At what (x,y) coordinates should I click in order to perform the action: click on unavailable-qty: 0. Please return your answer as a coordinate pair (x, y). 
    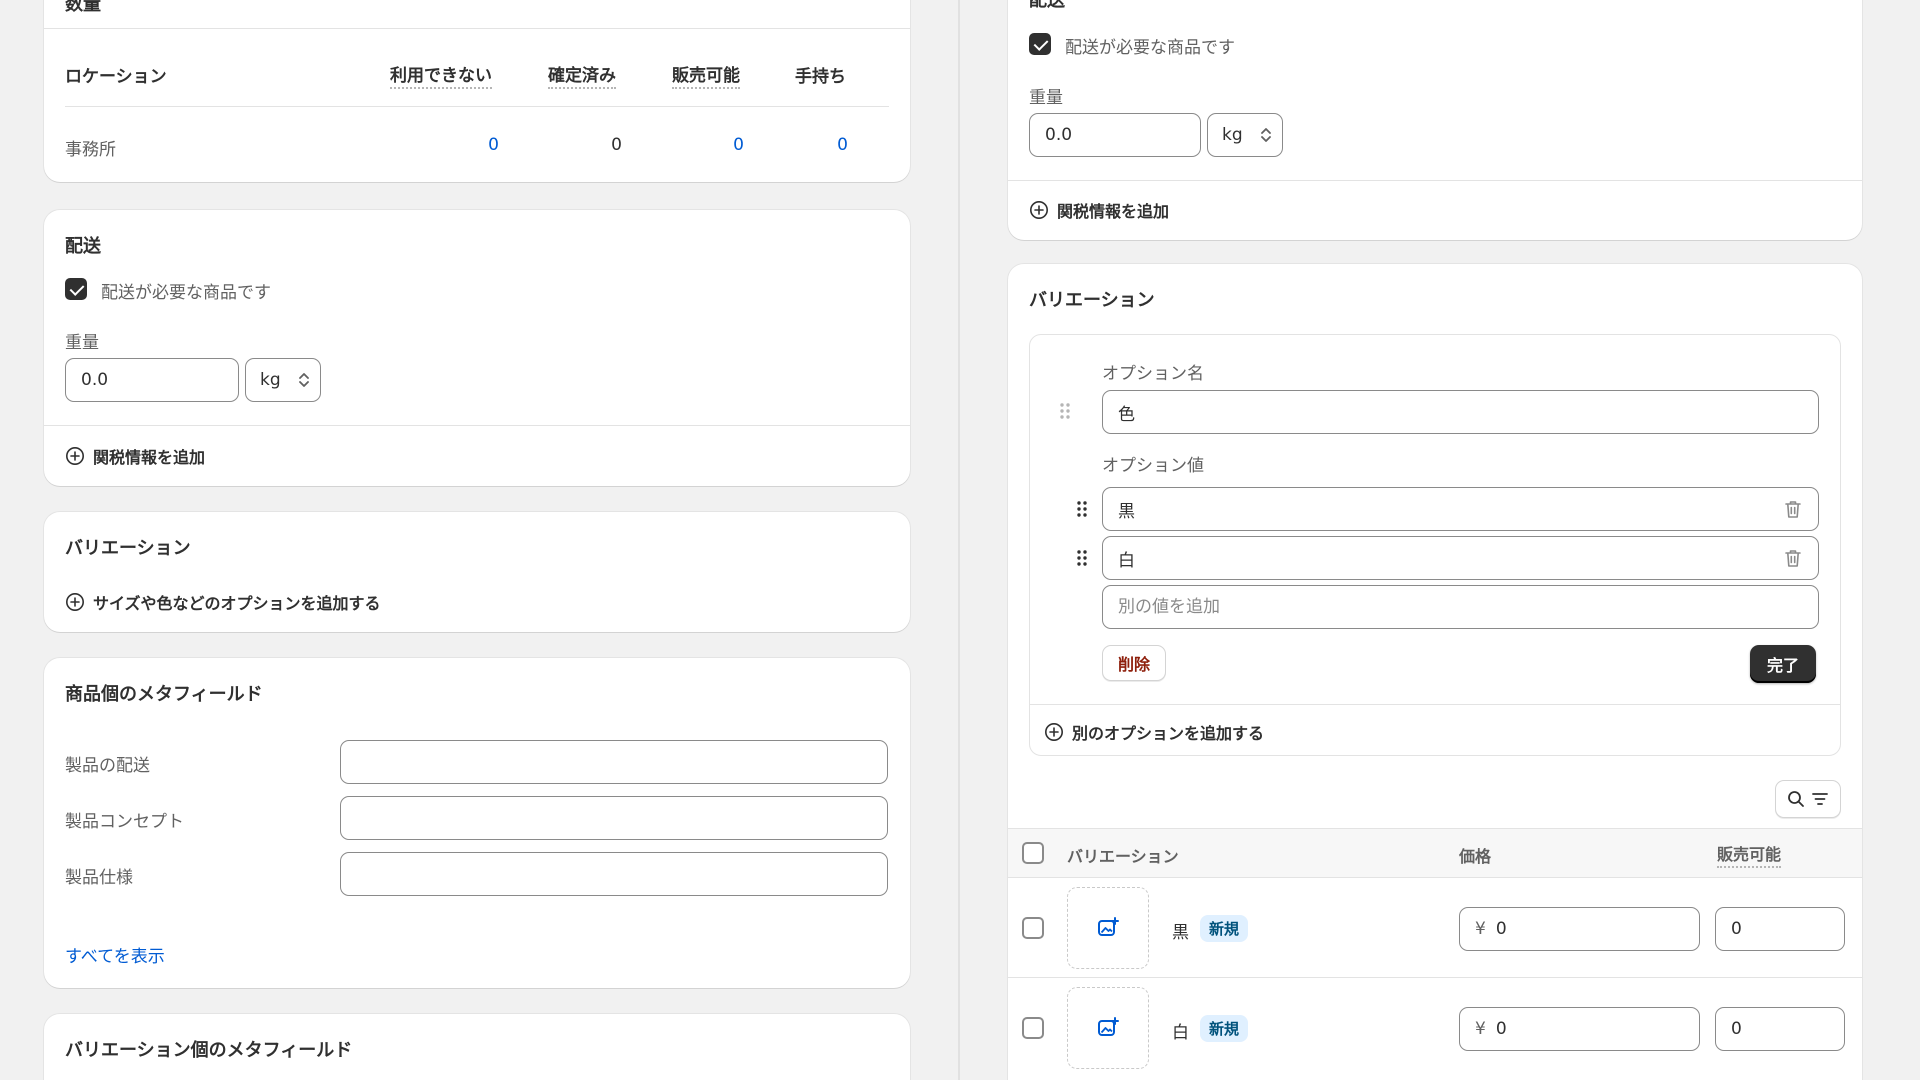
    Looking at the image, I should click on (469, 145).